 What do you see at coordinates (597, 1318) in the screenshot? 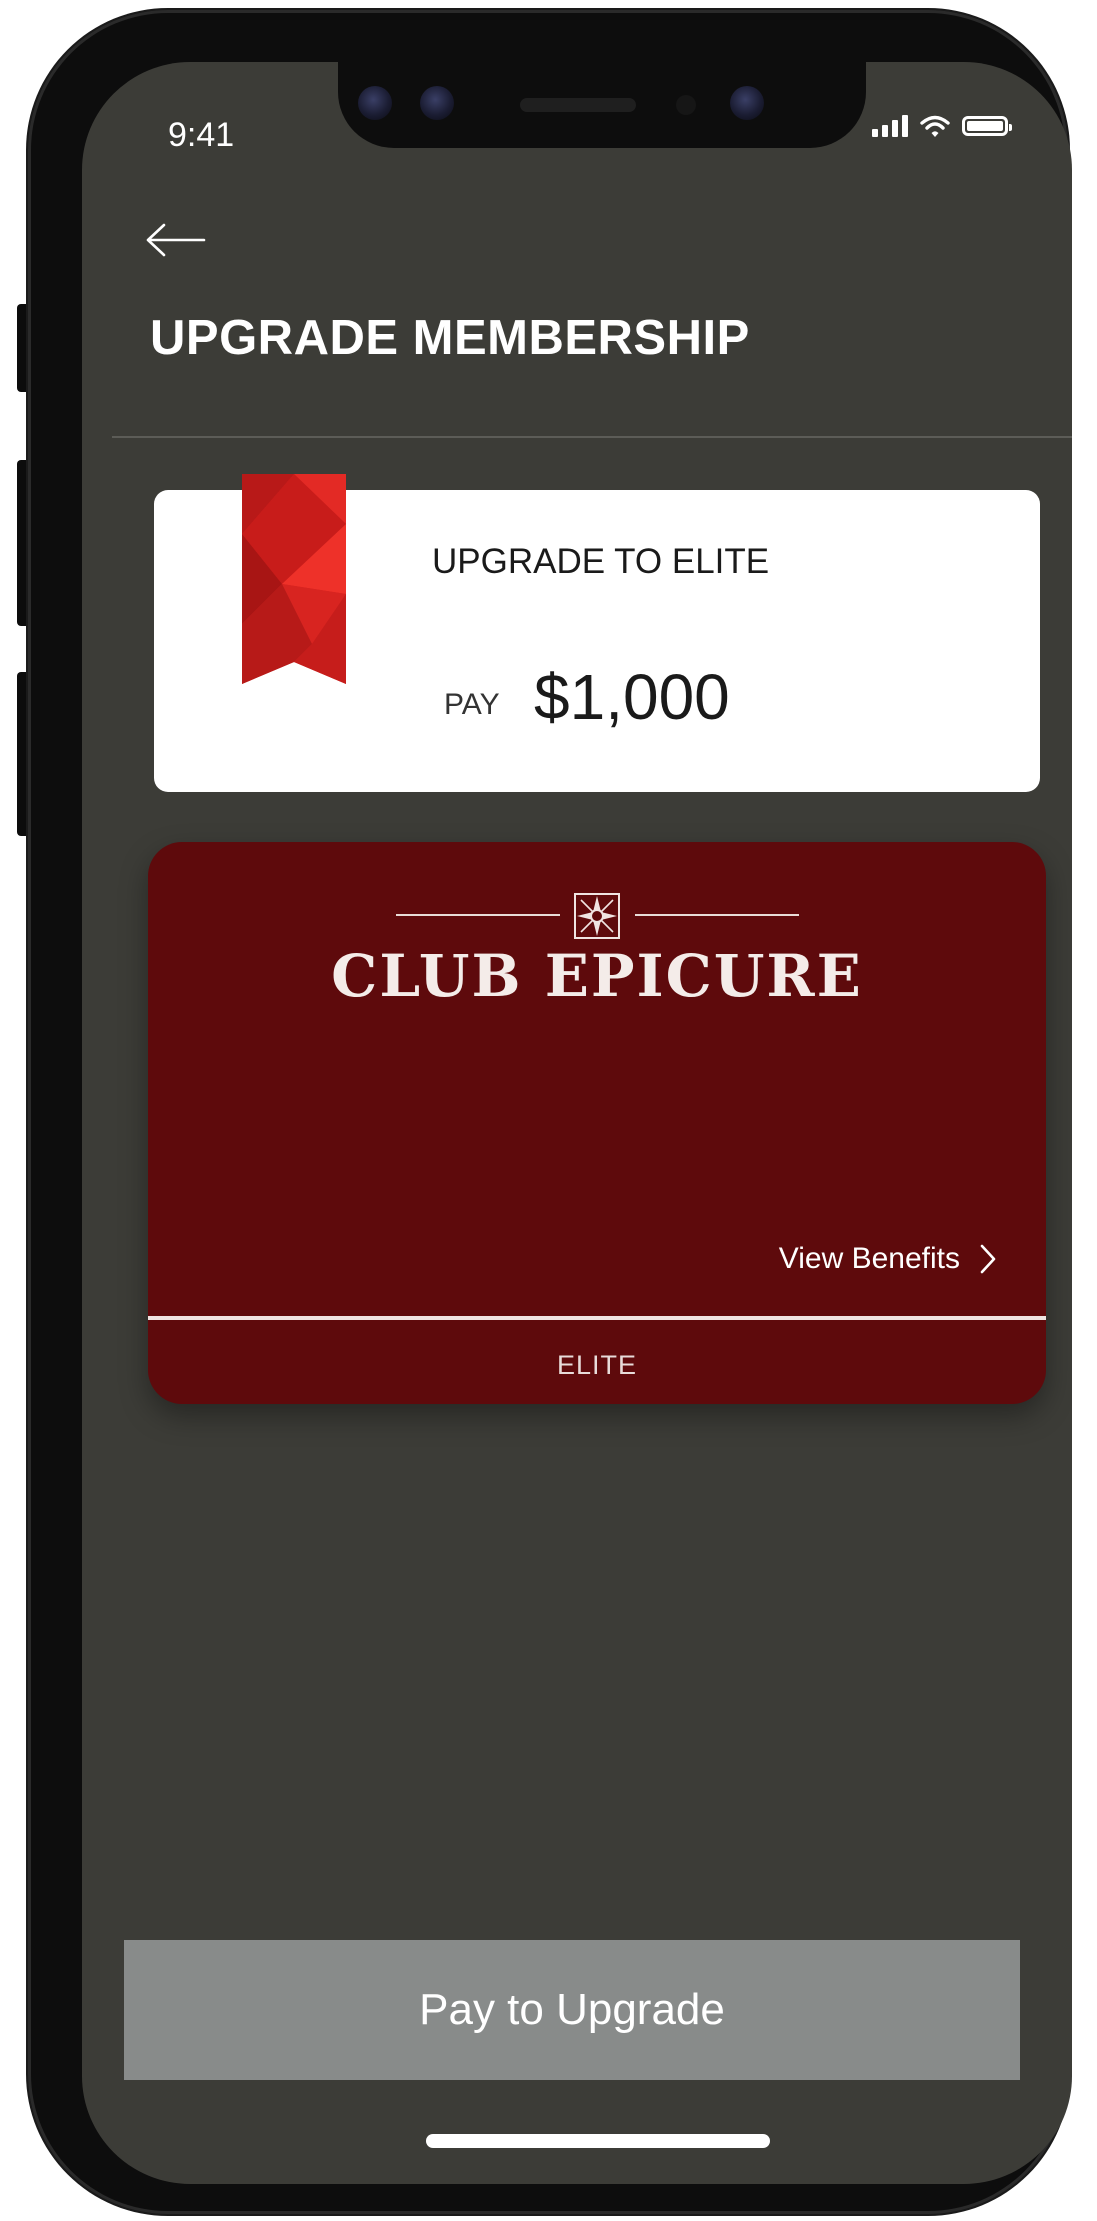
I see `card-divider` at bounding box center [597, 1318].